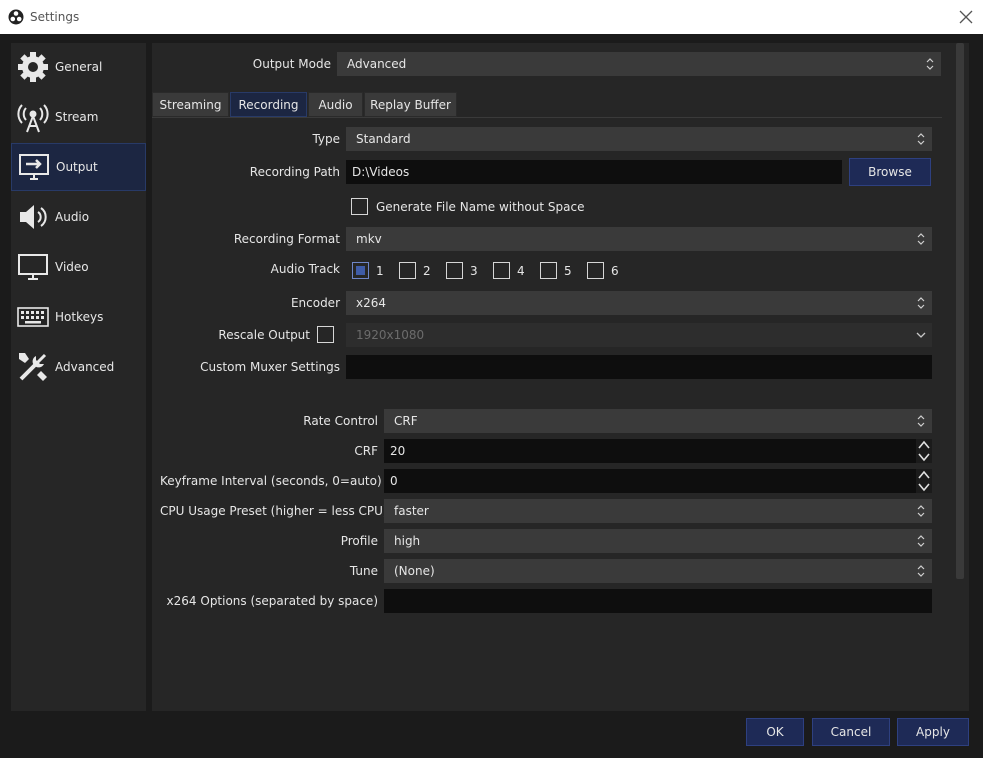 The width and height of the screenshot is (983, 758). I want to click on output-mode-select: Advanced, so click(639, 64).